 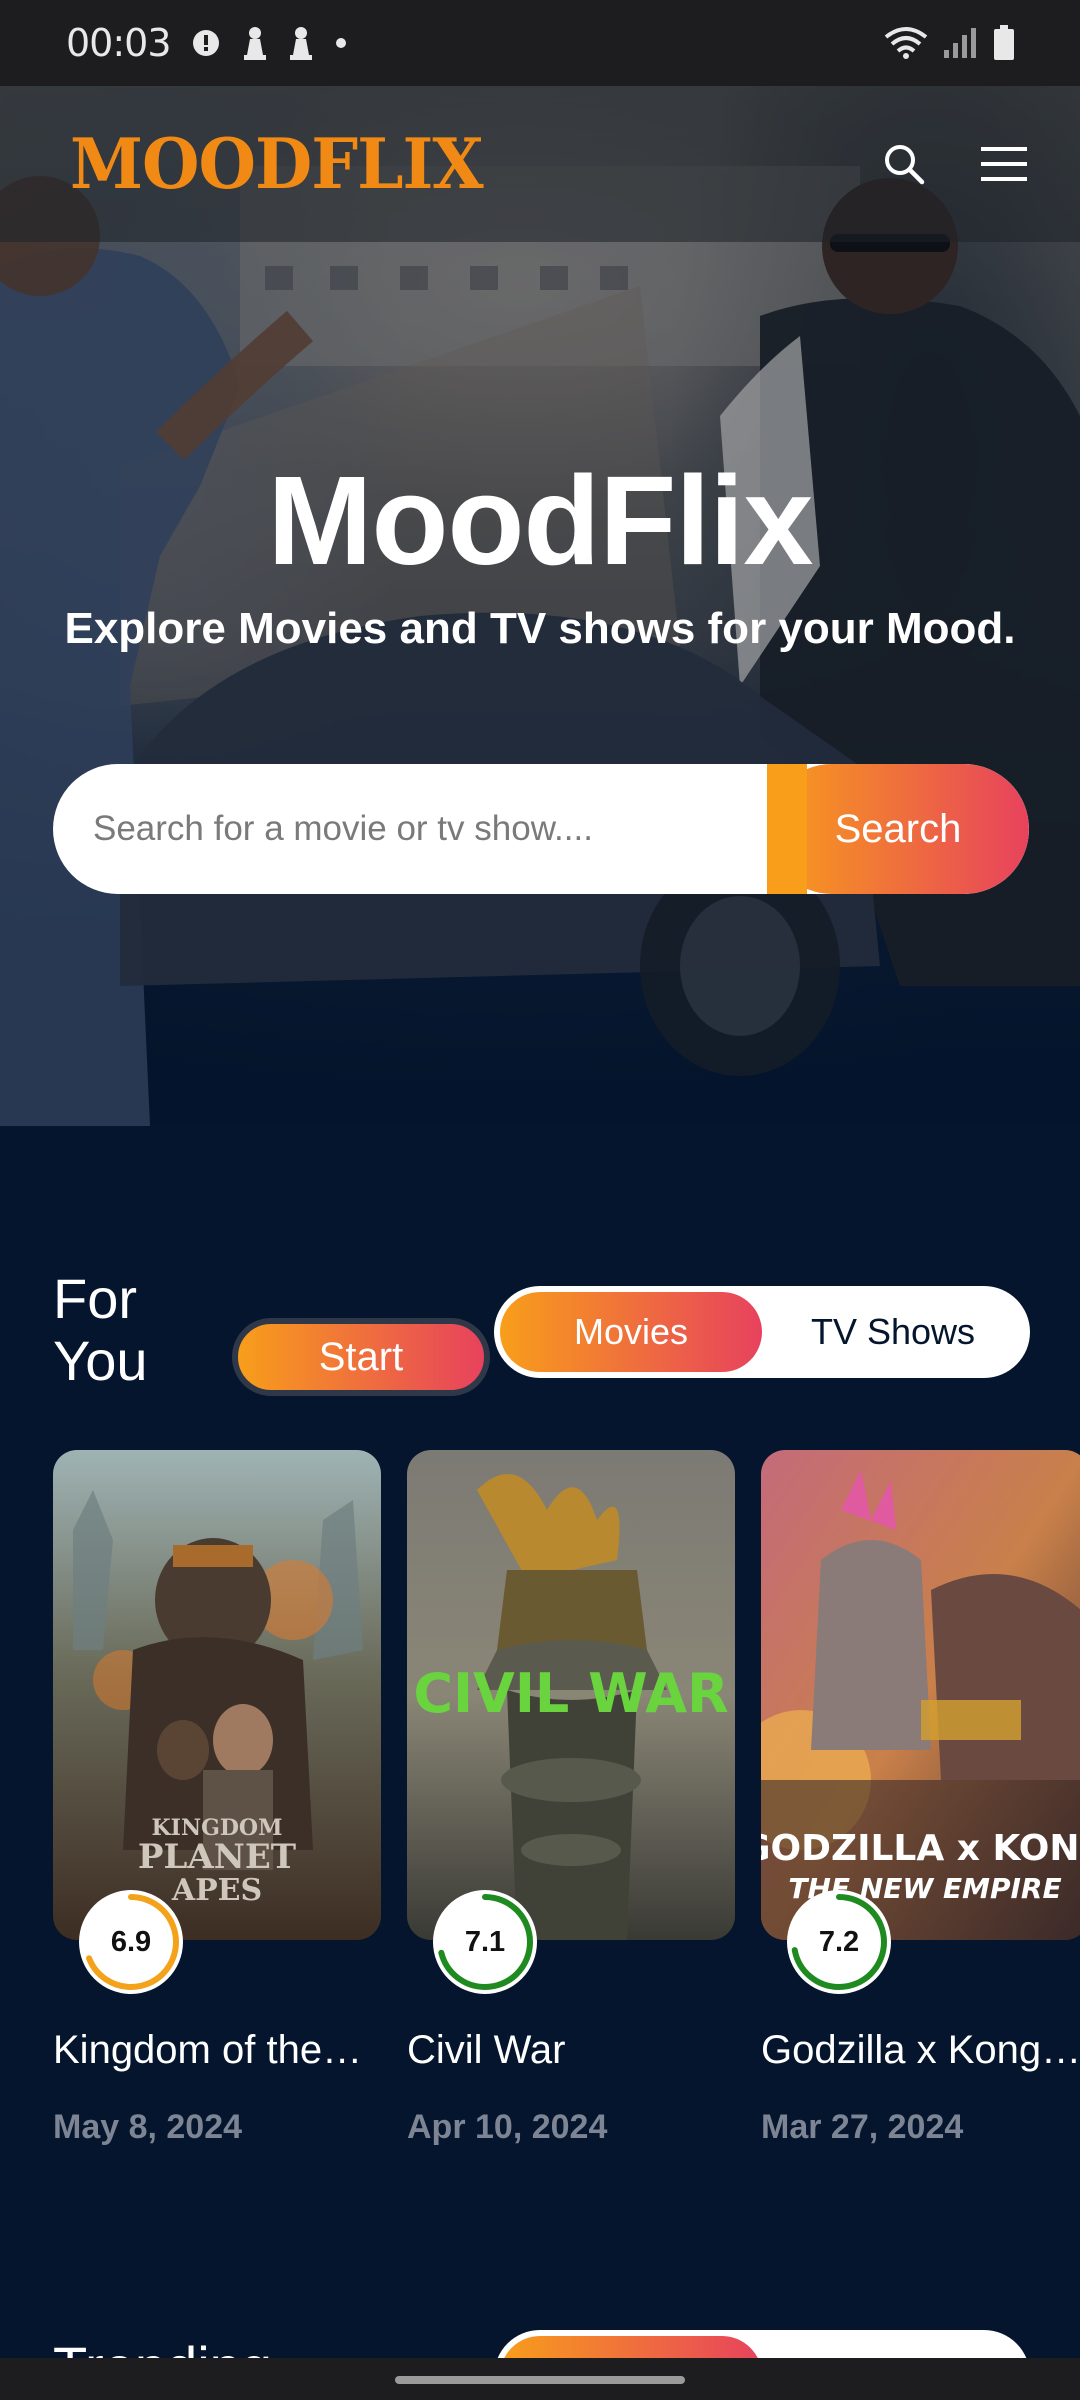 What do you see at coordinates (217, 1695) in the screenshot?
I see `movie-poster: KINGDOM PLANET APES` at bounding box center [217, 1695].